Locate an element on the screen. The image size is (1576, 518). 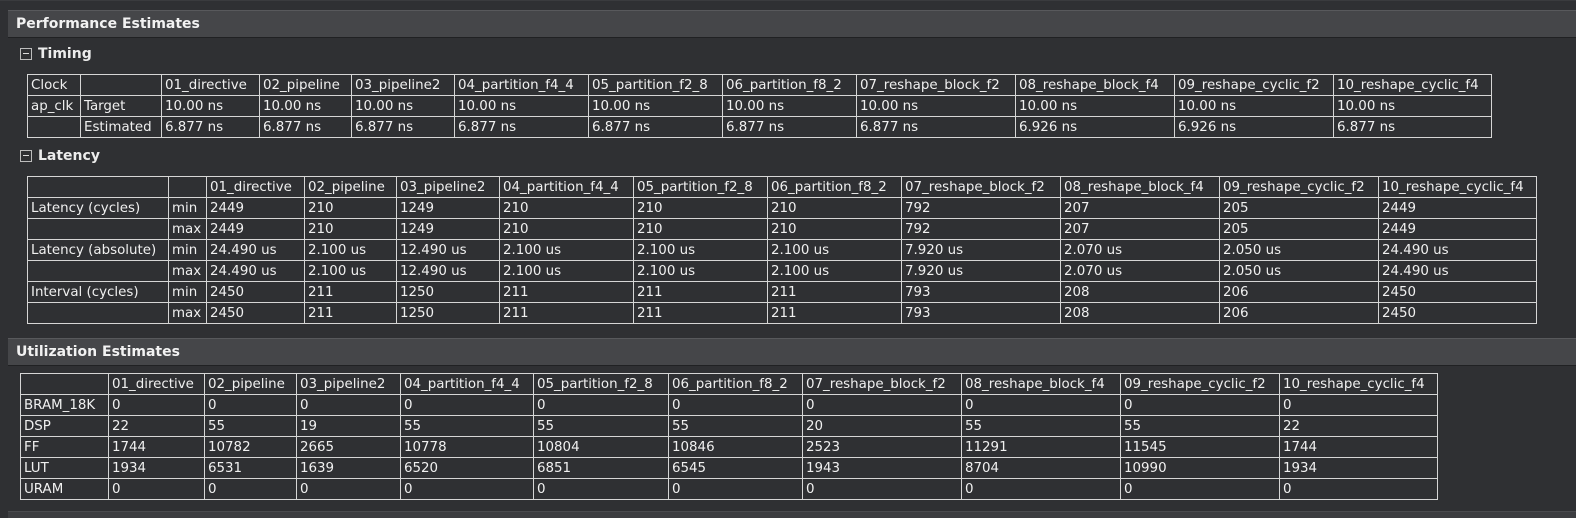
table-cell: 19 is located at coordinates (348, 426).